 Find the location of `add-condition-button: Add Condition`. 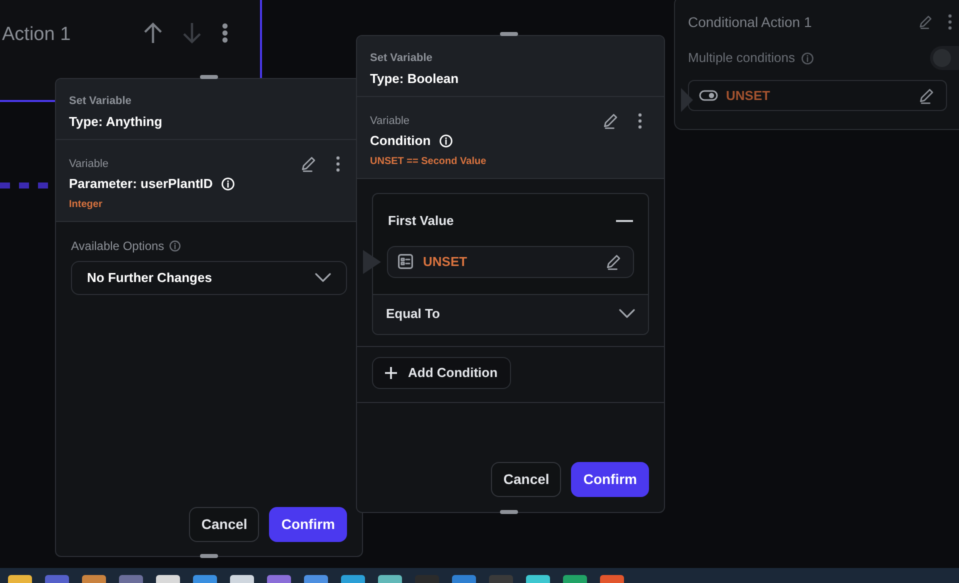

add-condition-button: Add Condition is located at coordinates (441, 372).